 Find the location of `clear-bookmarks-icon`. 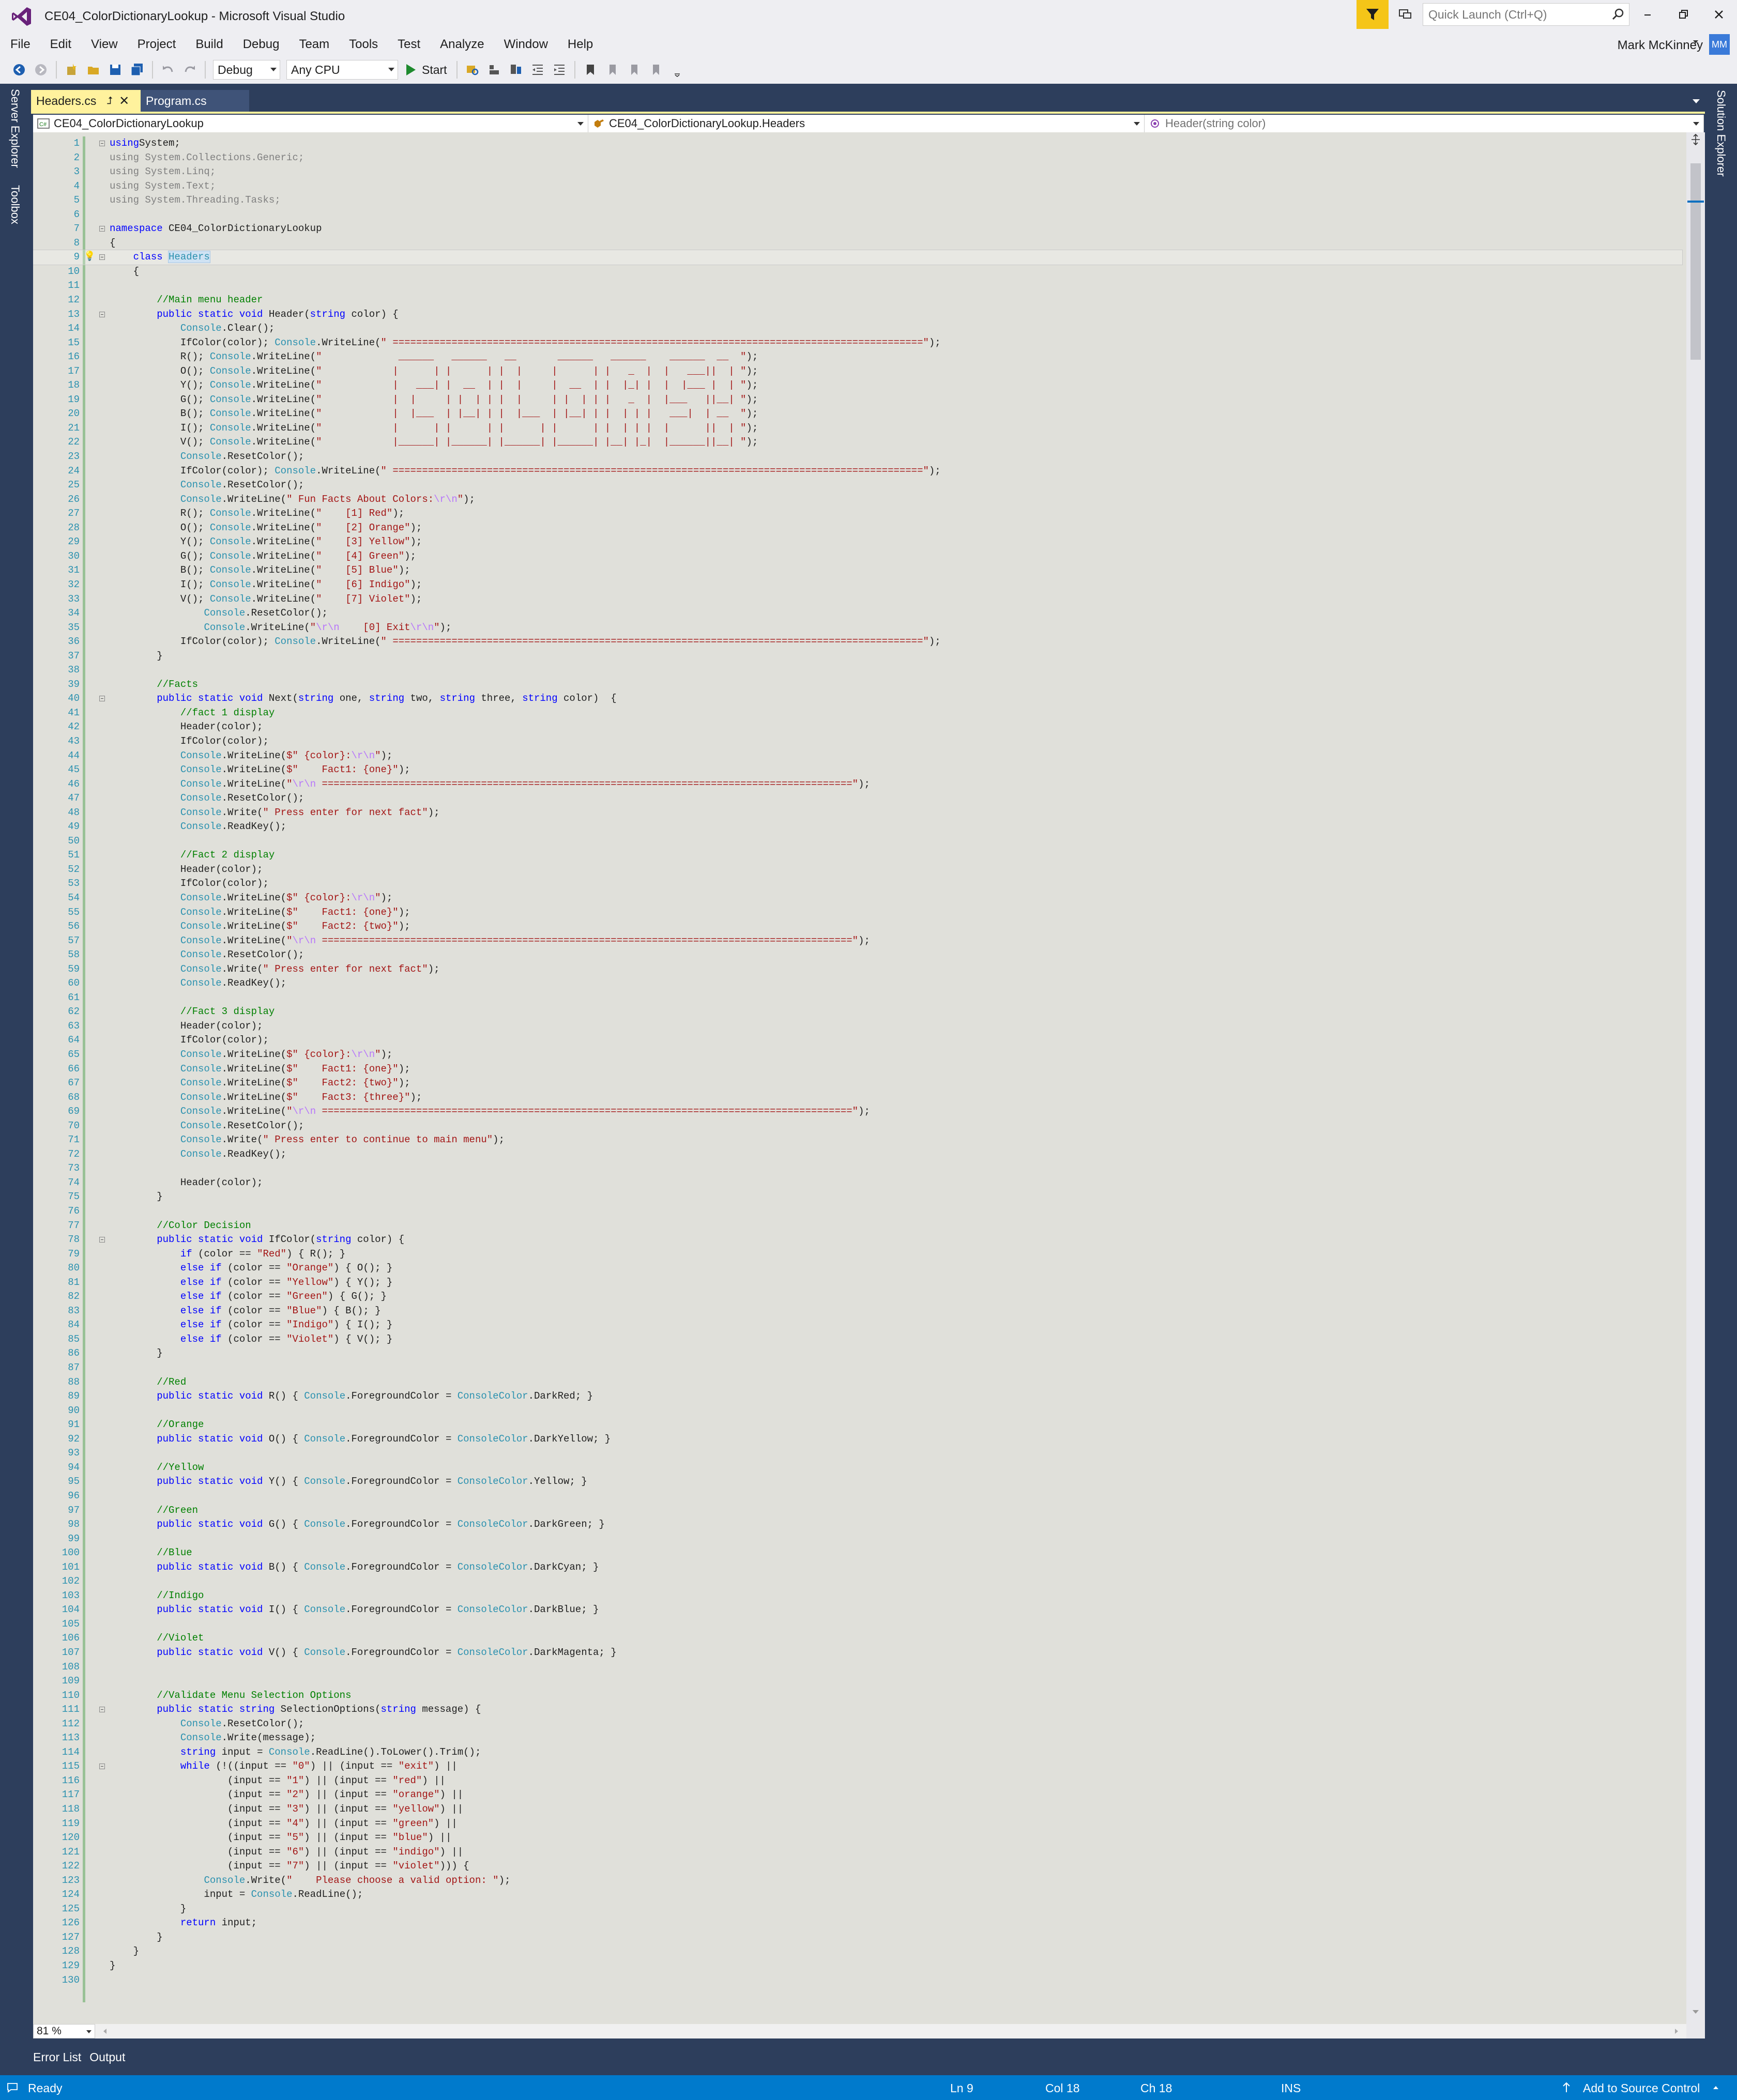

clear-bookmarks-icon is located at coordinates (656, 70).